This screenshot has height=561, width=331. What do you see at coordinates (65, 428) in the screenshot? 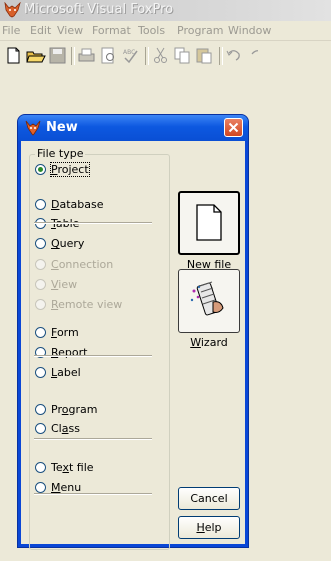
I see `radio-label: Class` at bounding box center [65, 428].